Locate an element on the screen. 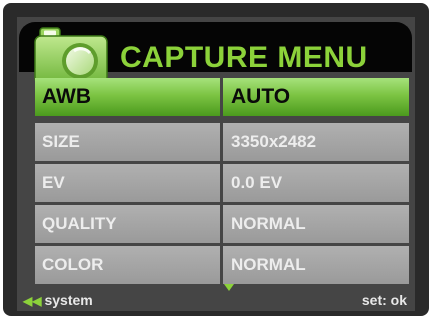 This screenshot has height=319, width=432. menu-row-label: SIZE is located at coordinates (127, 142).